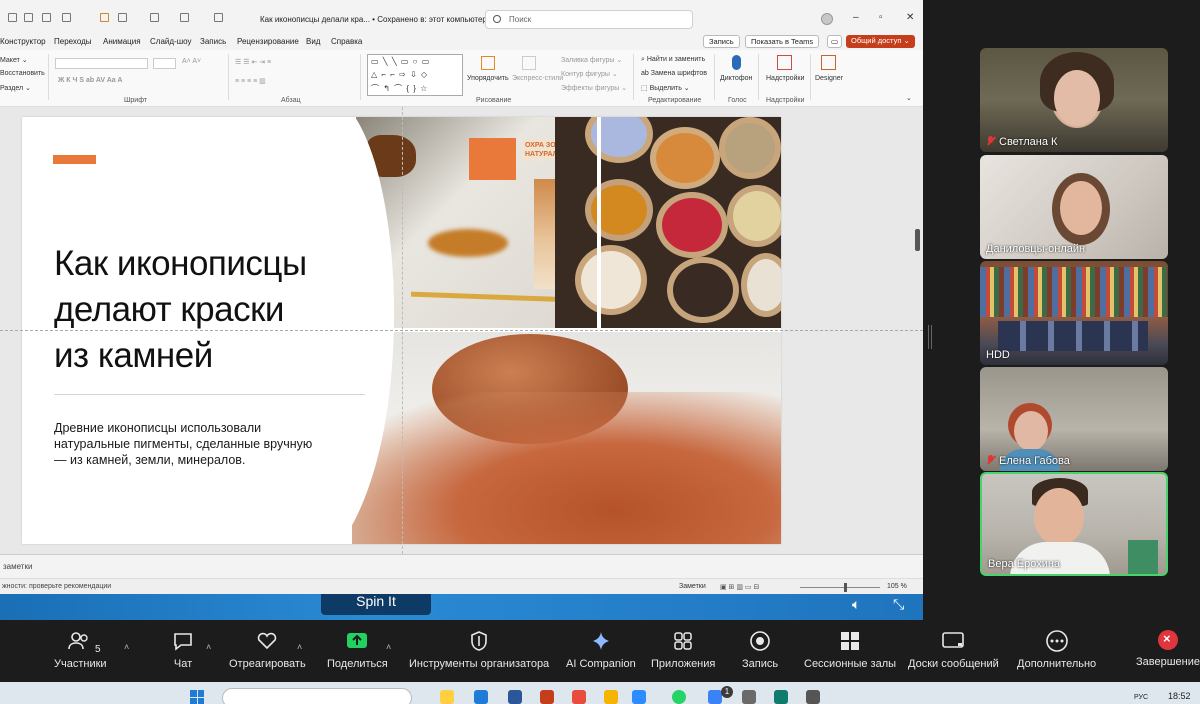  I want to click on chat-caret-icon: ˄, so click(208, 647).